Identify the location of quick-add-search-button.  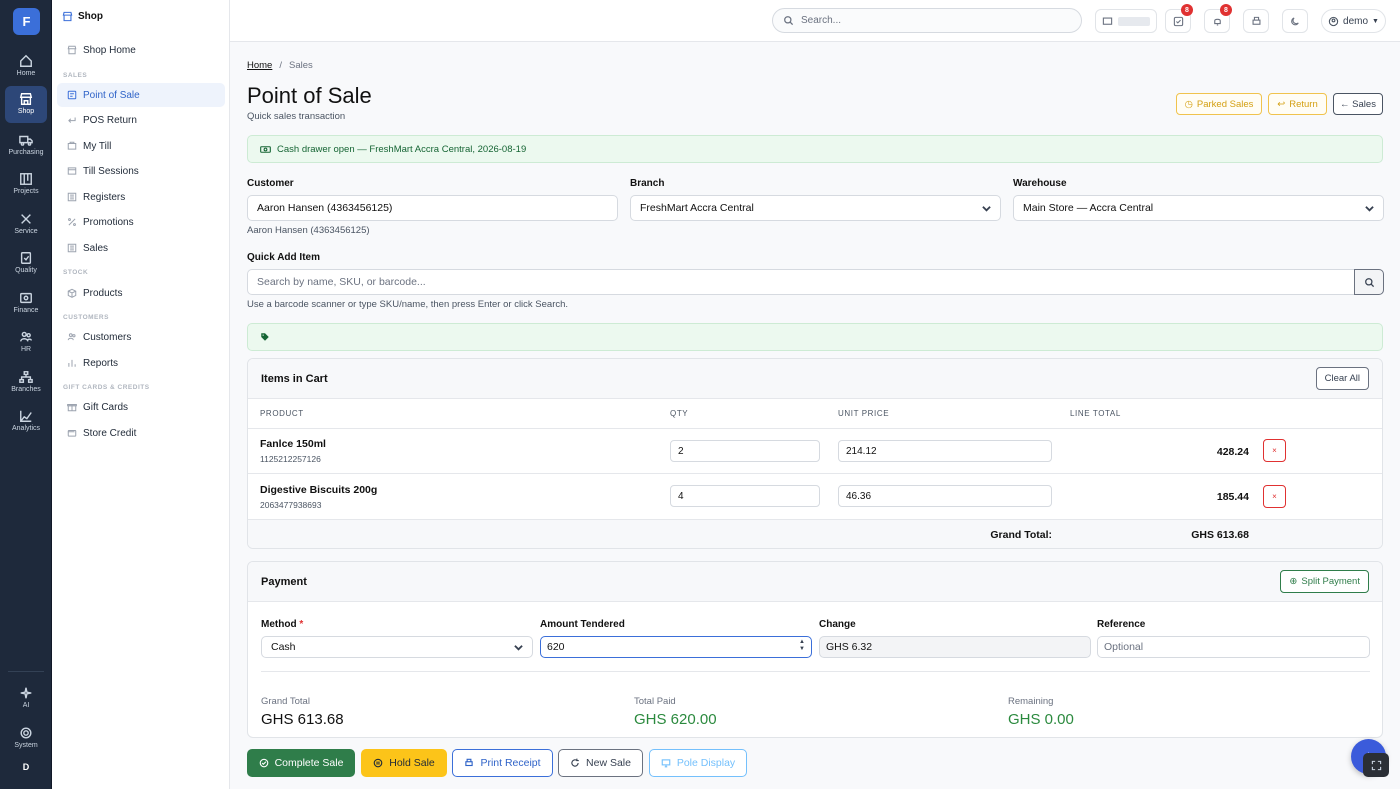
(1369, 282).